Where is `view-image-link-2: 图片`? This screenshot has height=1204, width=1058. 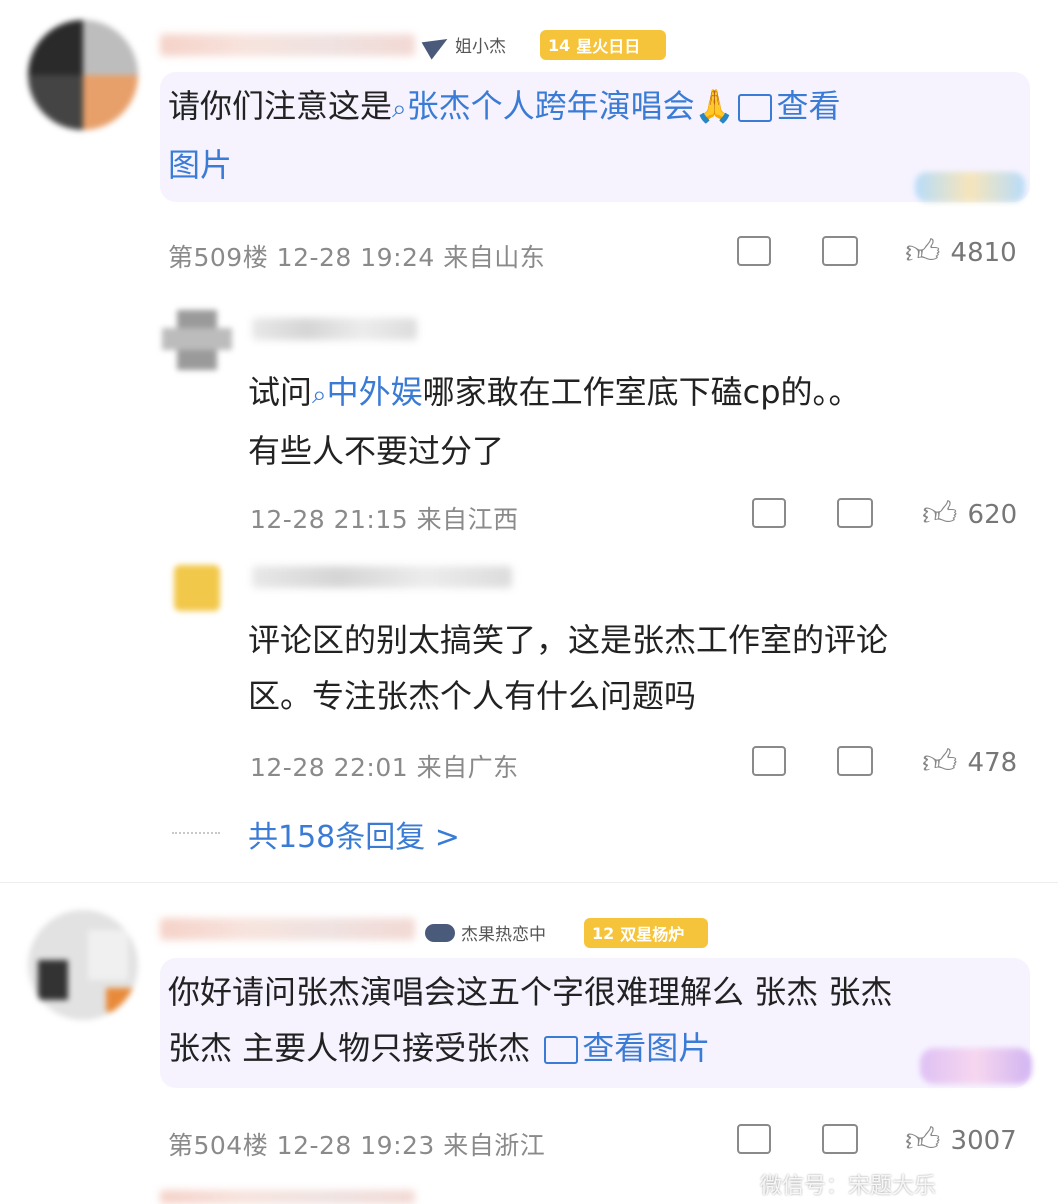
view-image-link-2: 图片 is located at coordinates (200, 165).